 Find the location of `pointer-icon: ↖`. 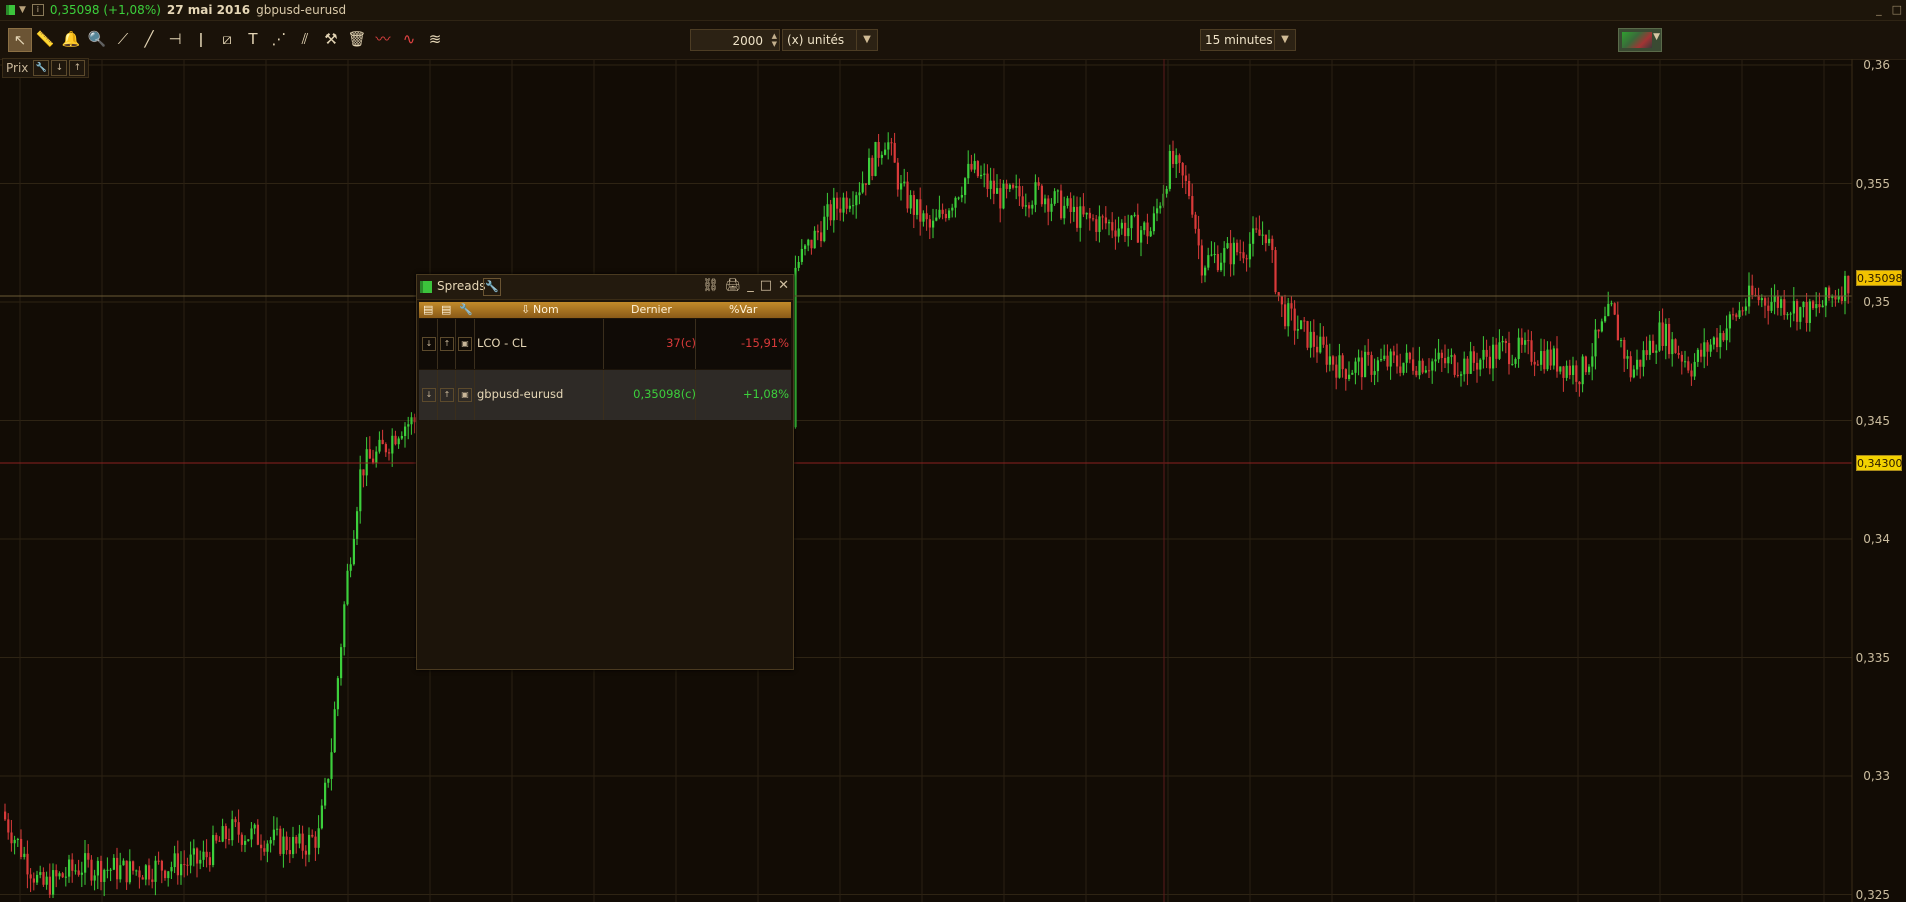

pointer-icon: ↖ is located at coordinates (20, 40).